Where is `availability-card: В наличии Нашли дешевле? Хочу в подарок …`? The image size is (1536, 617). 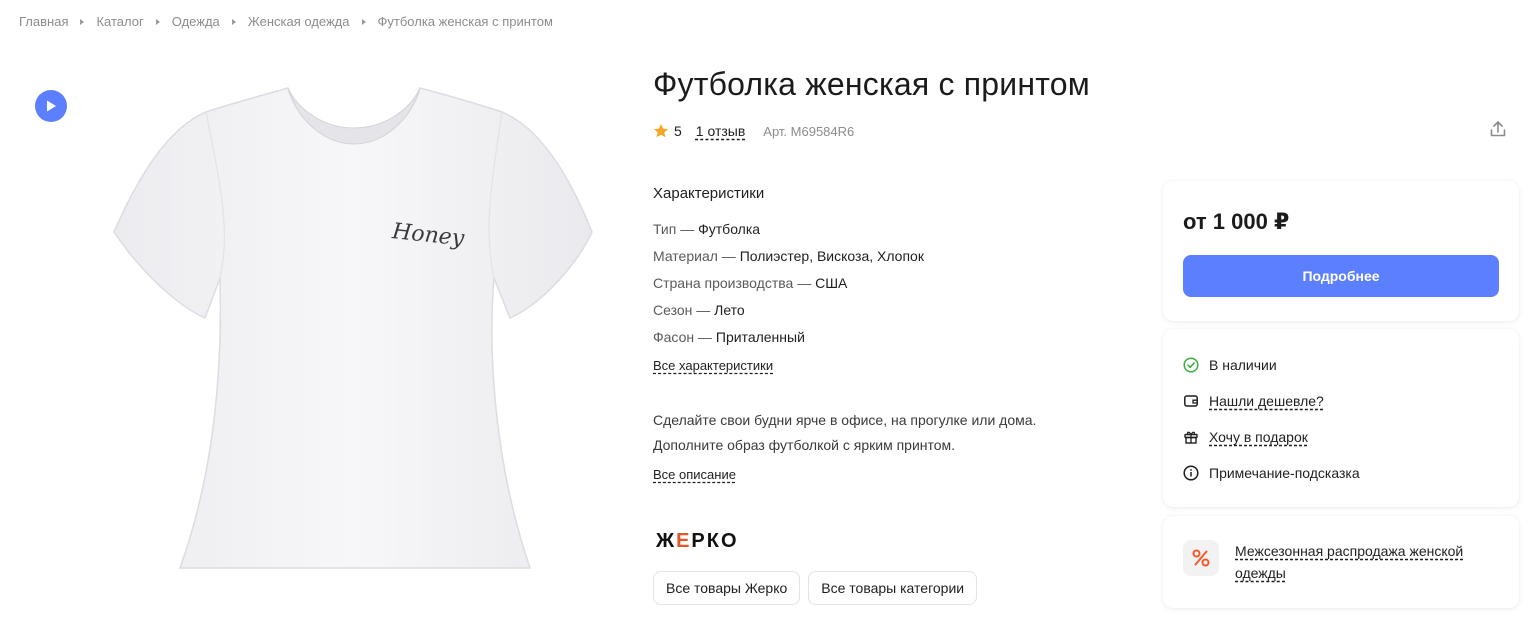 availability-card: В наличии Нашли дешевле? Хочу в подарок … is located at coordinates (1341, 418).